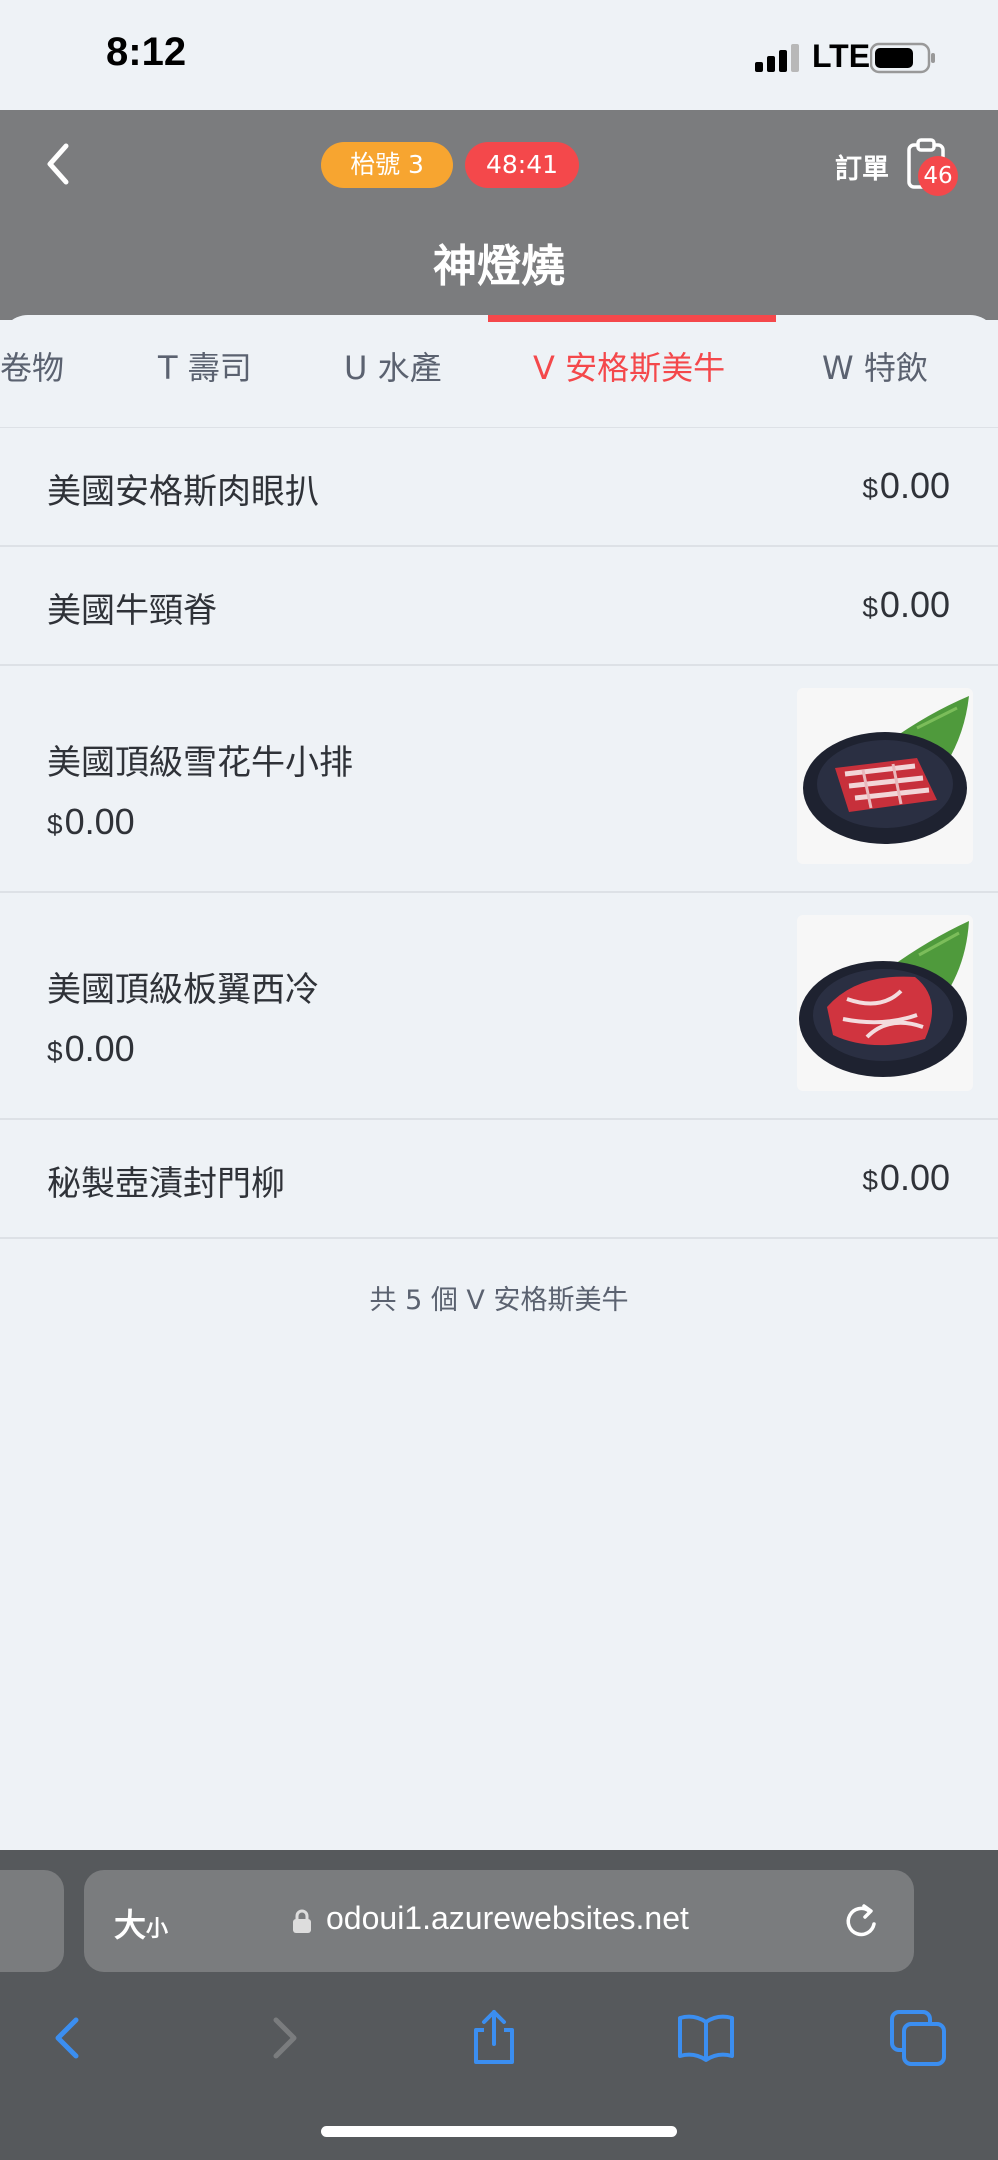 The image size is (998, 2160). I want to click on tab-seafood: U 水產, so click(393, 371).